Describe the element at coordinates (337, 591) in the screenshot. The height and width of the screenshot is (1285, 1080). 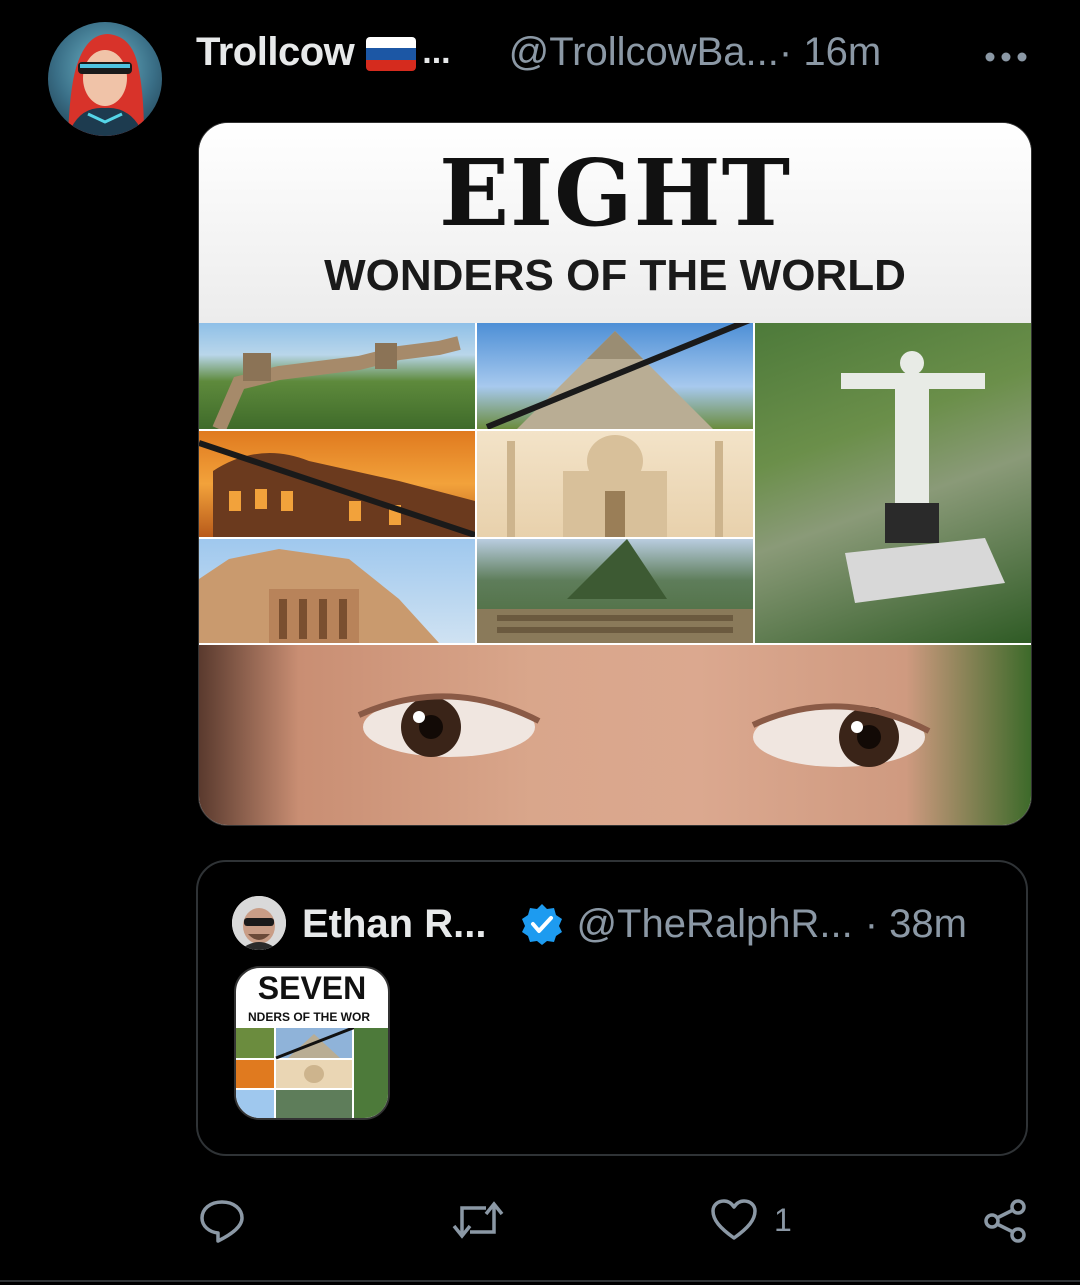
I see `petra-photo` at that location.